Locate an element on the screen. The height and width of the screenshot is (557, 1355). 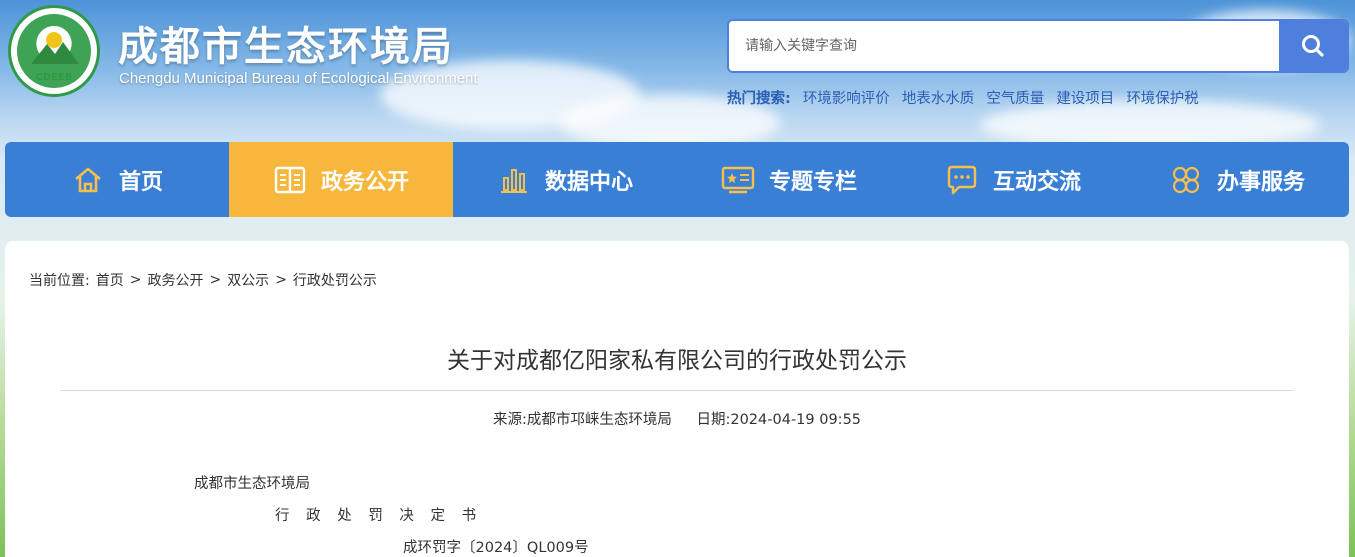
hot-search-link: 建设项目 is located at coordinates (1085, 97).